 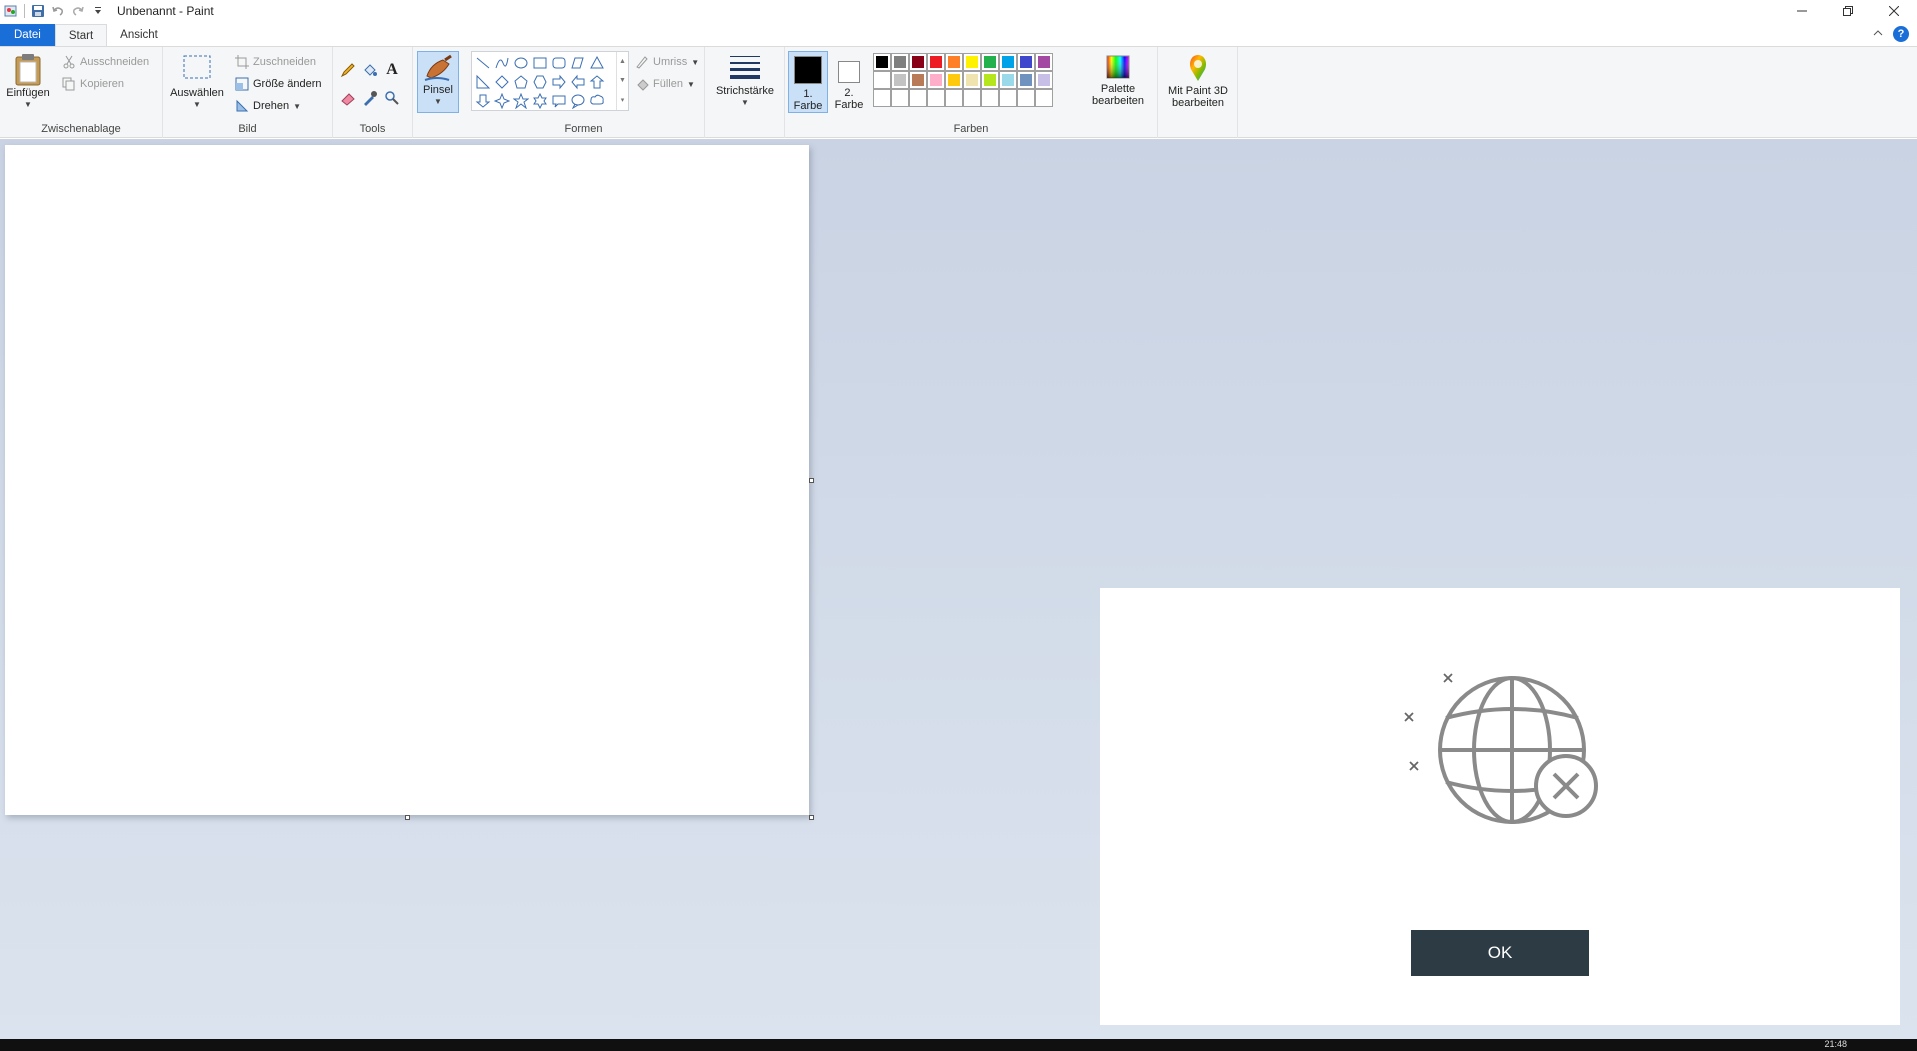 I want to click on restore-button, so click(x=1848, y=11).